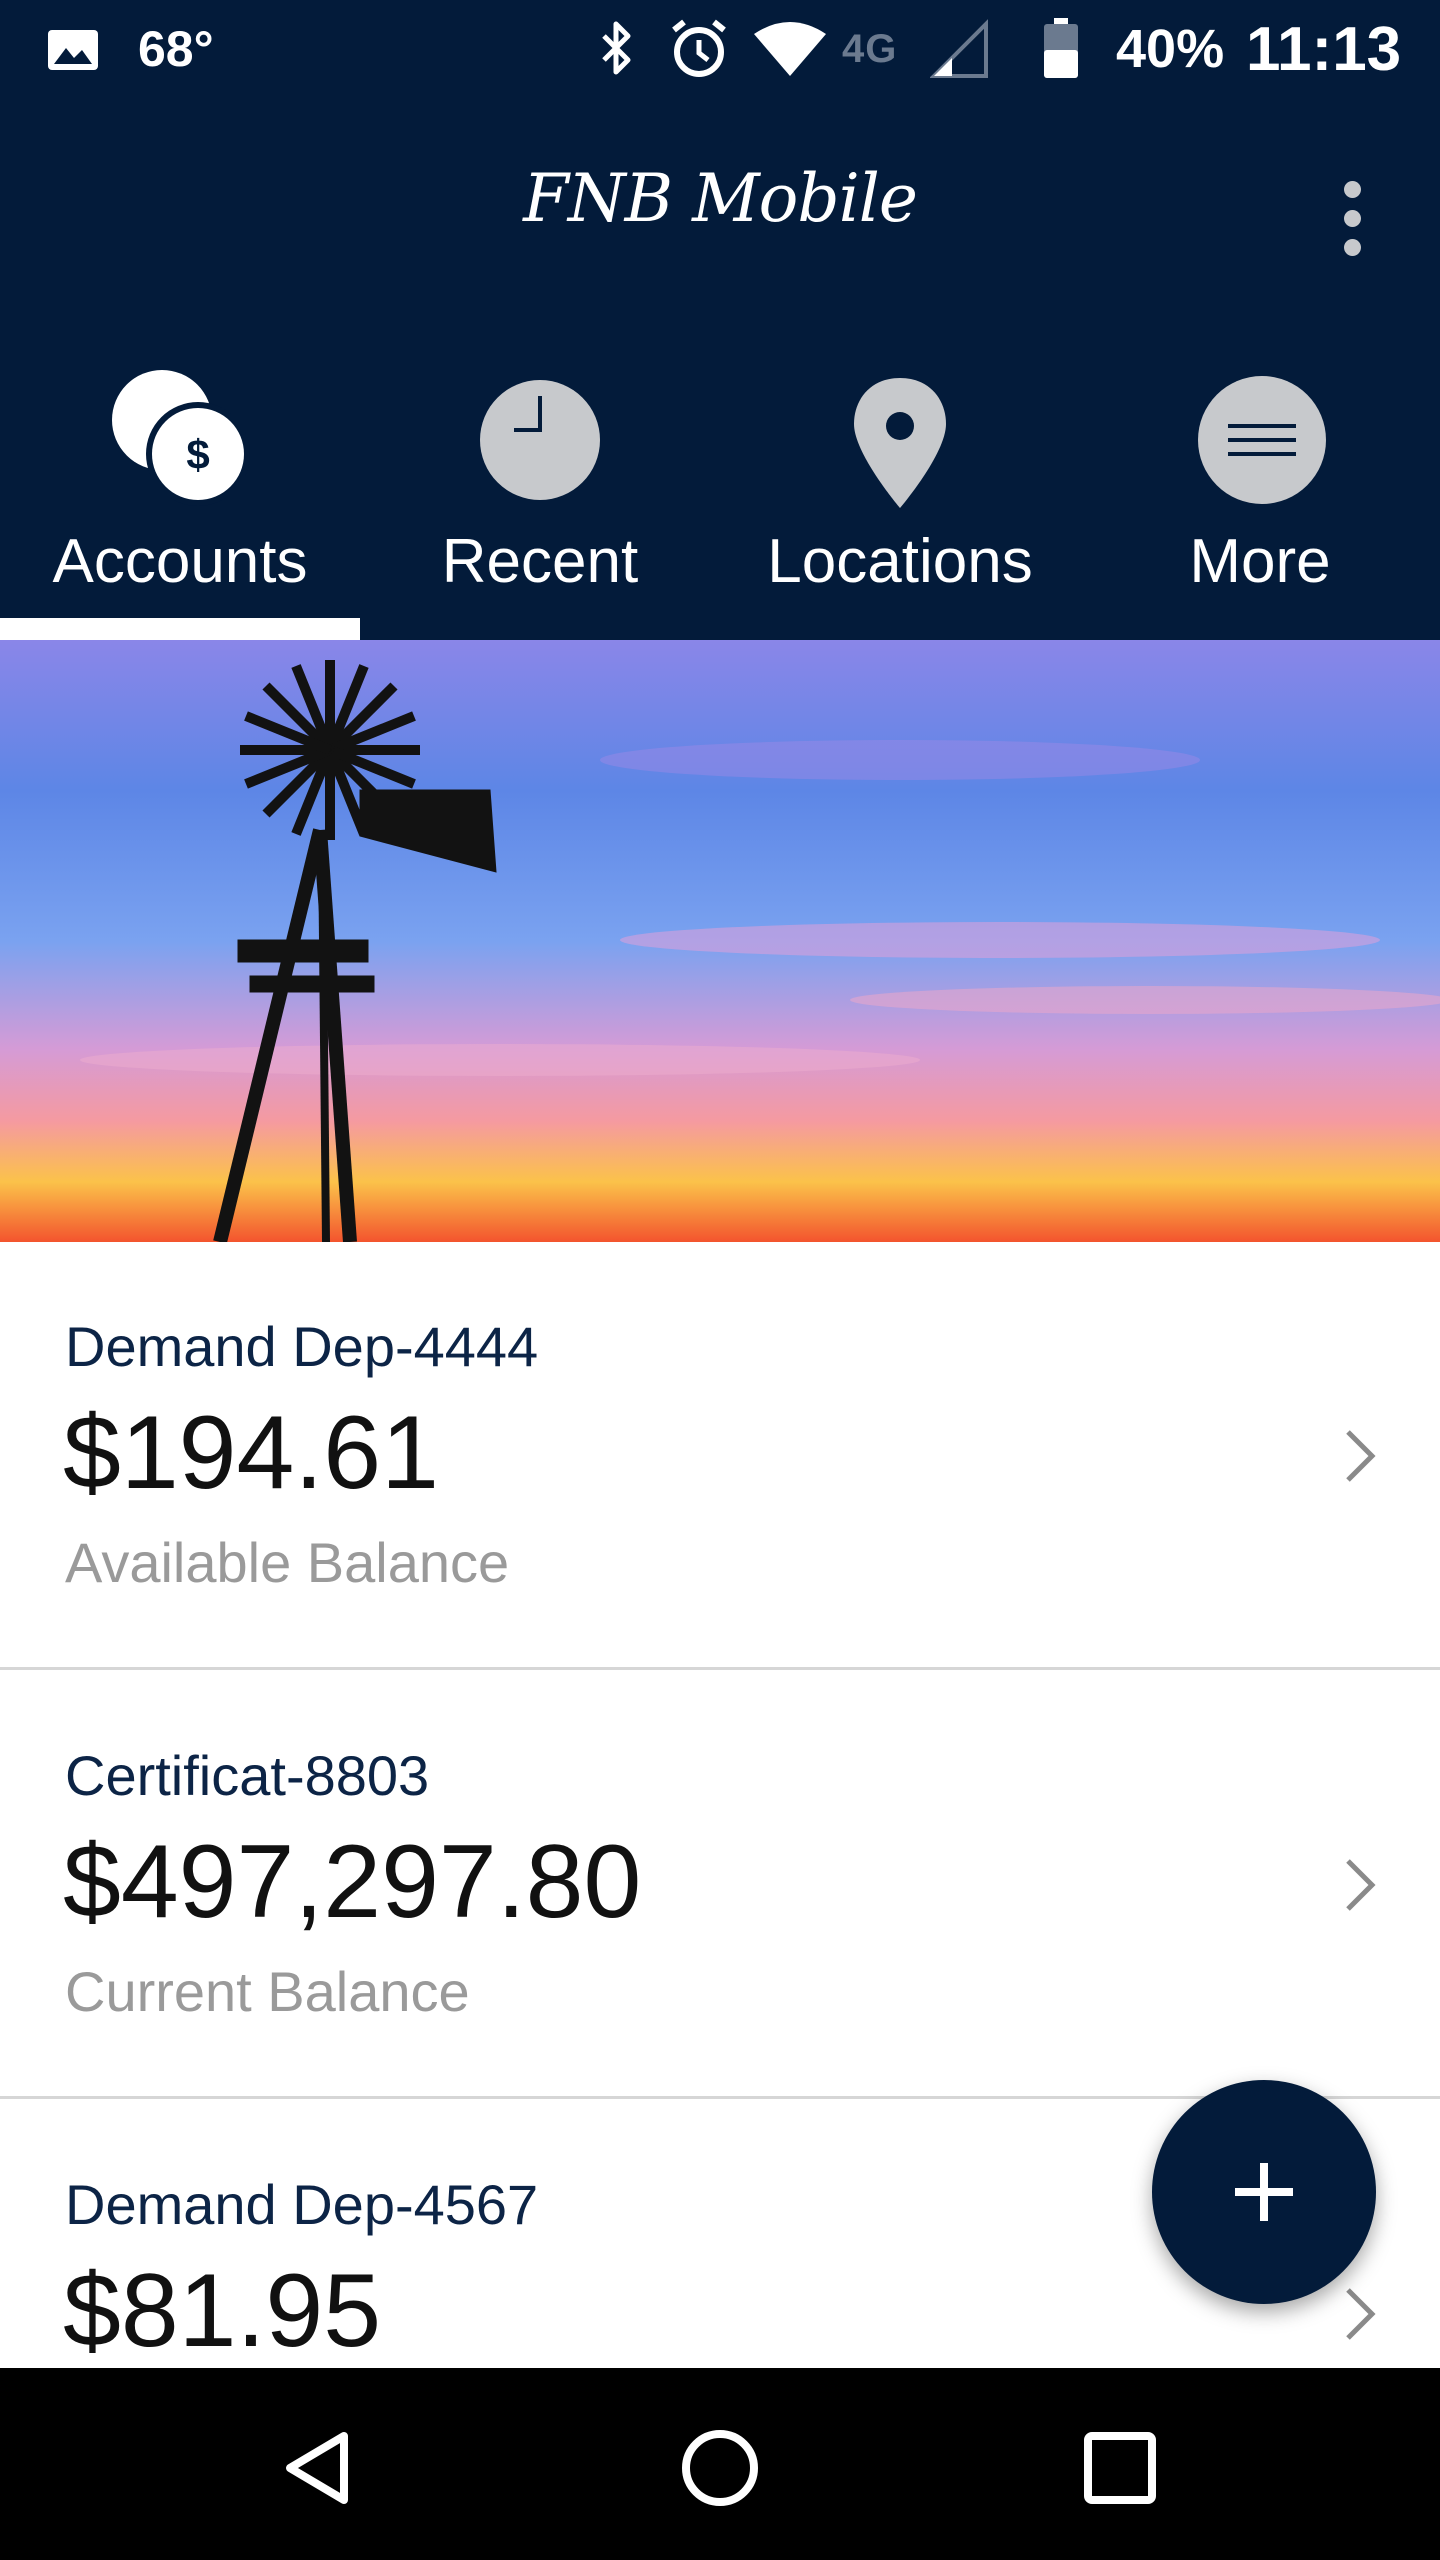 This screenshot has width=1440, height=2560. What do you see at coordinates (247, 1775) in the screenshot?
I see `account-name: Certificat-8803` at bounding box center [247, 1775].